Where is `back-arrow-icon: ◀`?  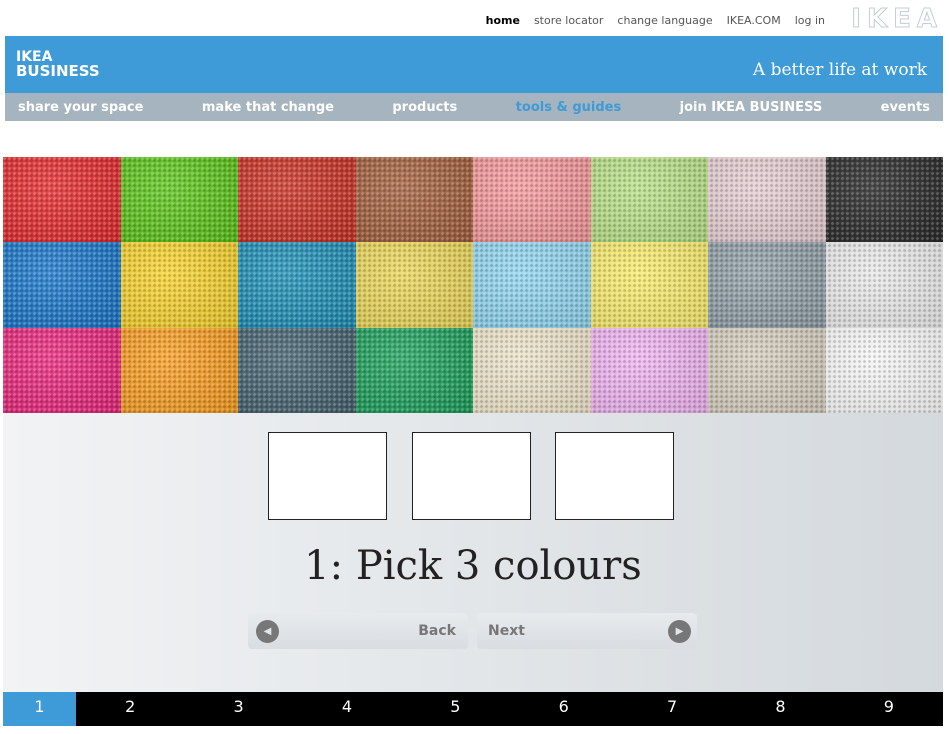 back-arrow-icon: ◀ is located at coordinates (267, 631).